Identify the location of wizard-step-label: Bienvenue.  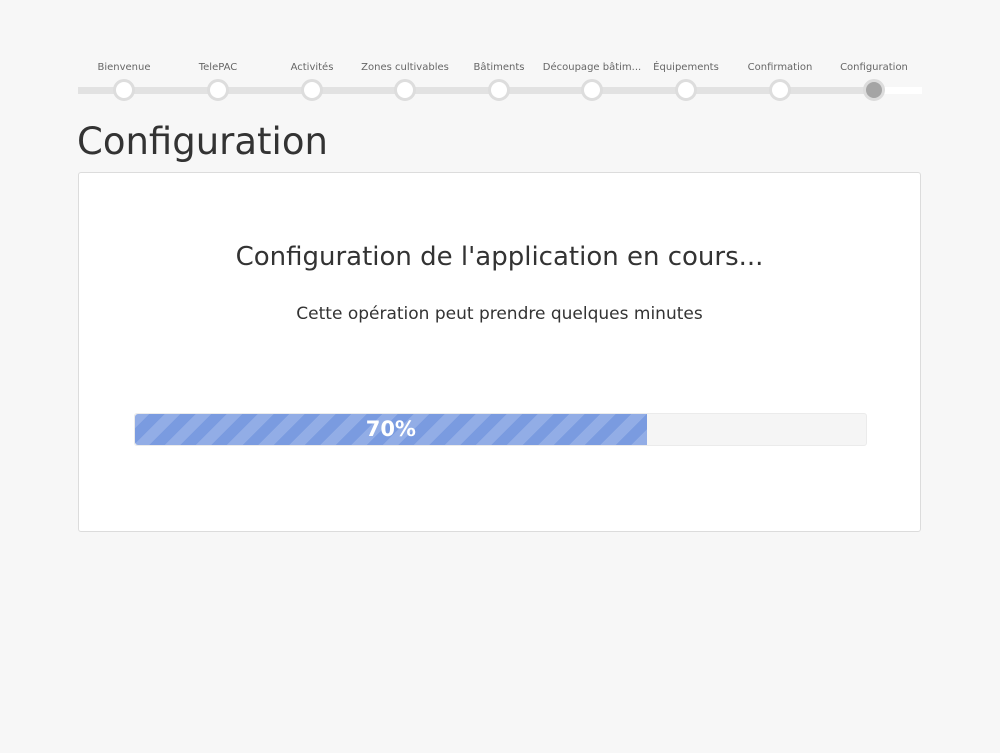
(124, 67).